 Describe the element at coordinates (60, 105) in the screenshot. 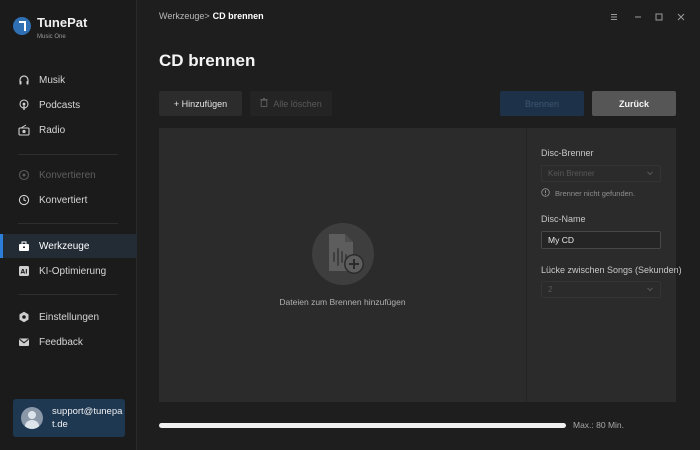

I see `sidebar-item-label: Podcasts` at that location.